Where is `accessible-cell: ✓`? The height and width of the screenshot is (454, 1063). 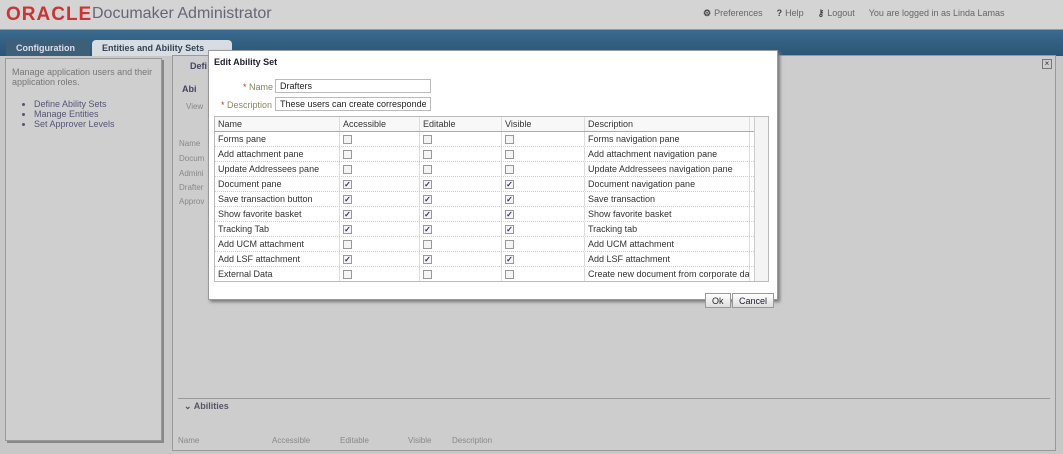 accessible-cell: ✓ is located at coordinates (380, 184).